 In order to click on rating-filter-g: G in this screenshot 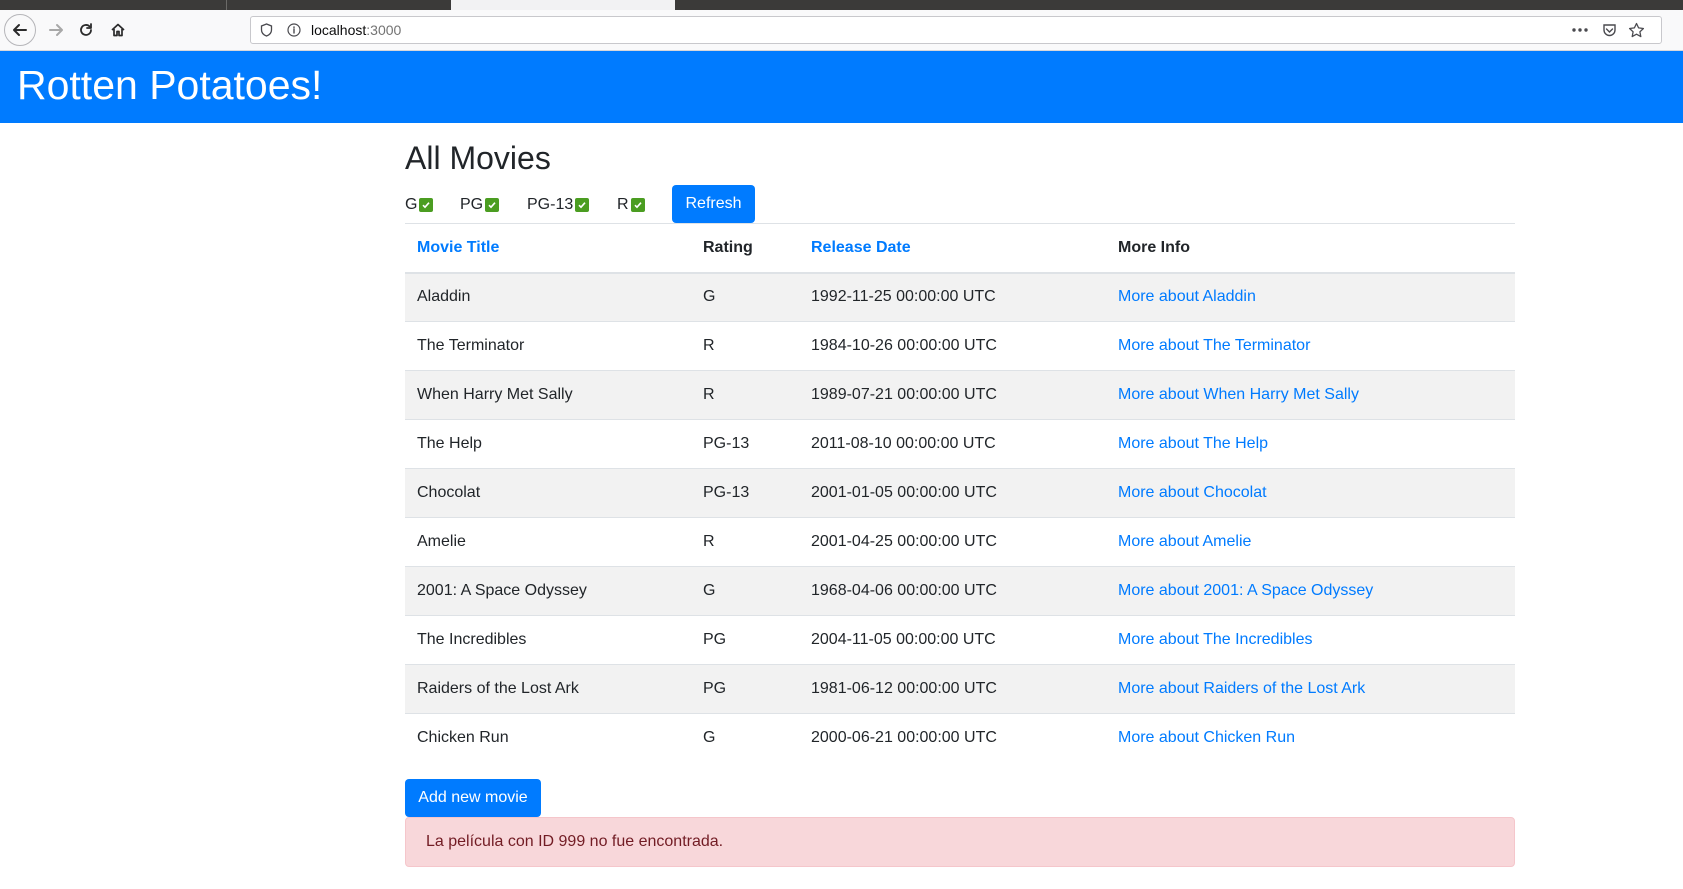, I will do `click(419, 205)`.